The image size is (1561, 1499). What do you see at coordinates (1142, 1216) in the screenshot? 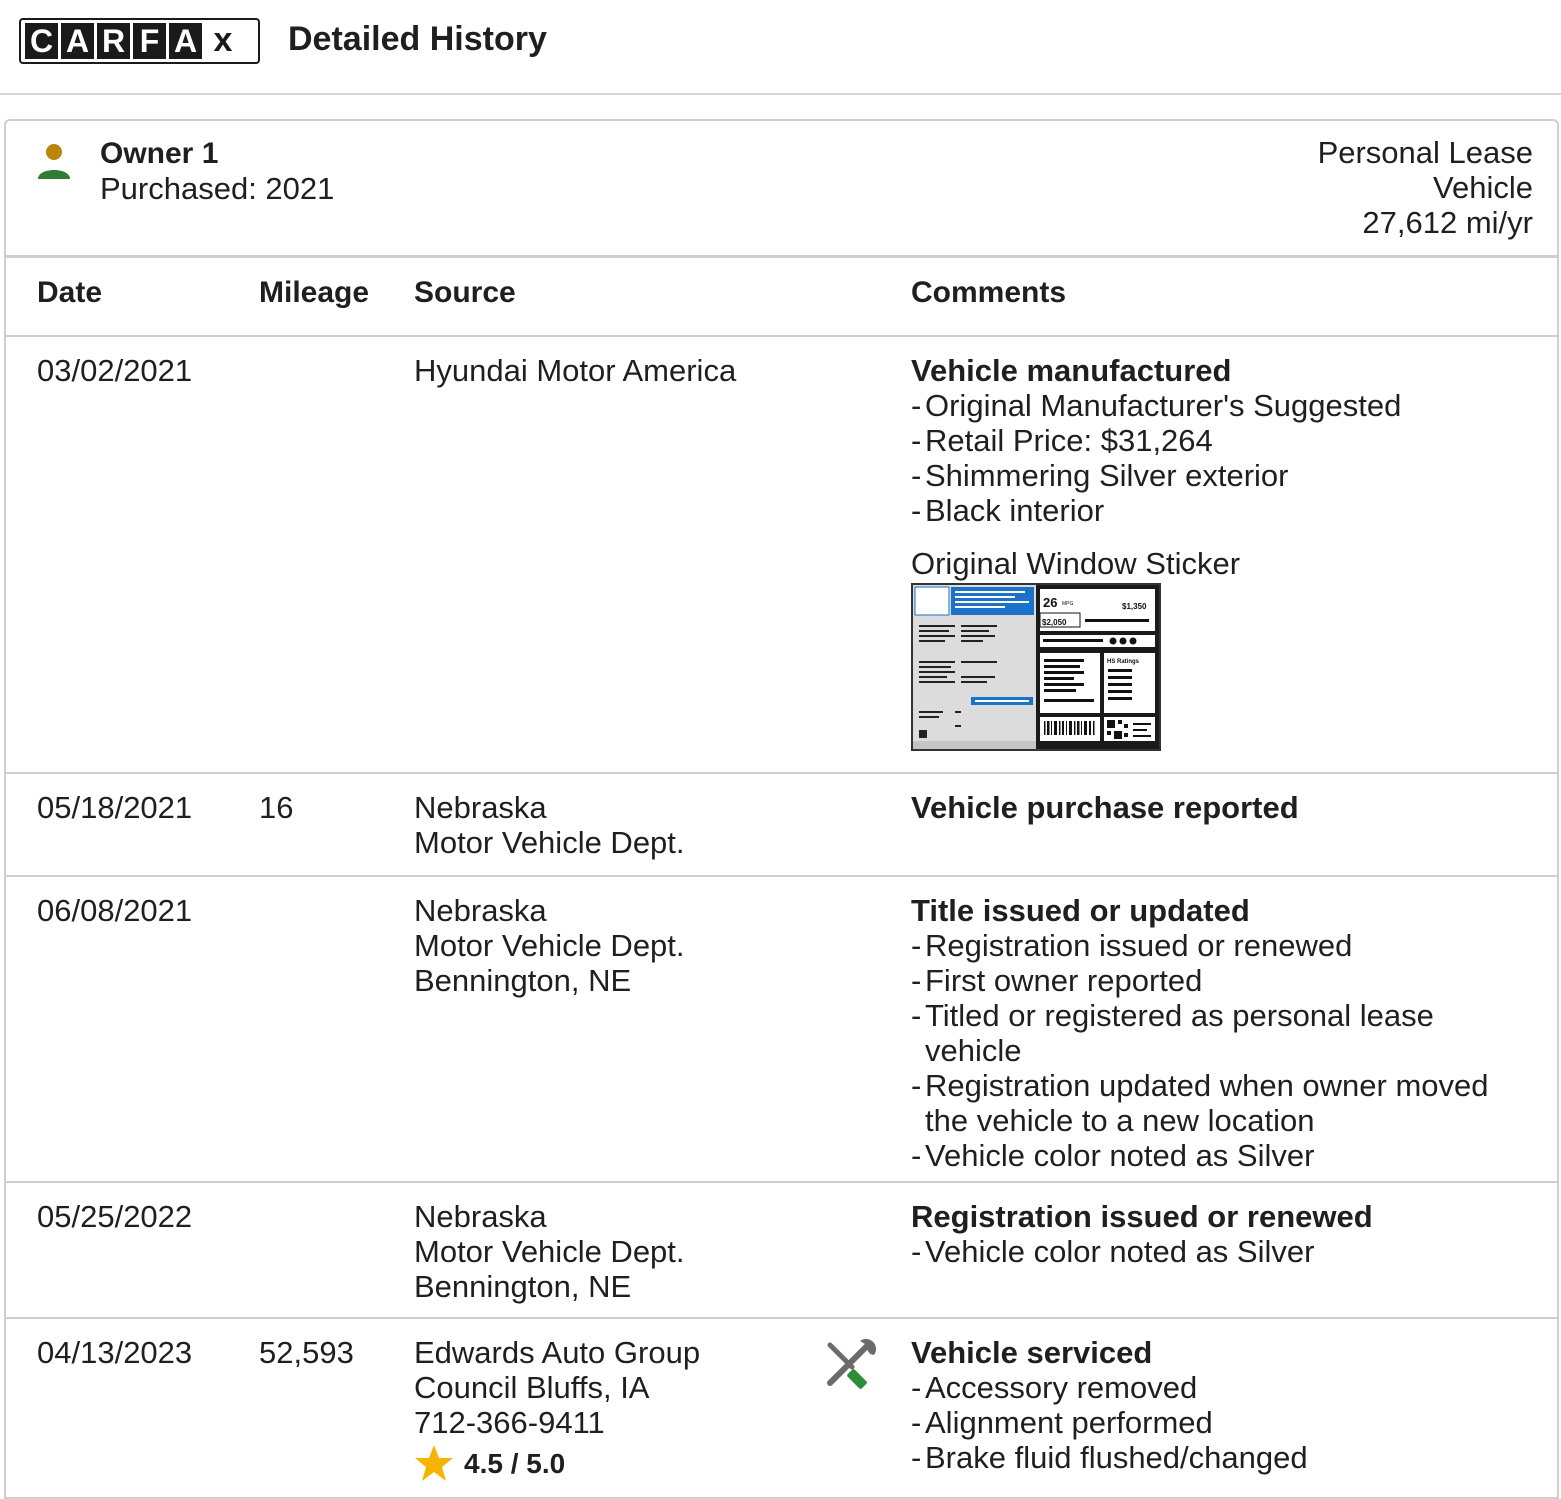
I see `comment-heading: Registration issued or renewed` at bounding box center [1142, 1216].